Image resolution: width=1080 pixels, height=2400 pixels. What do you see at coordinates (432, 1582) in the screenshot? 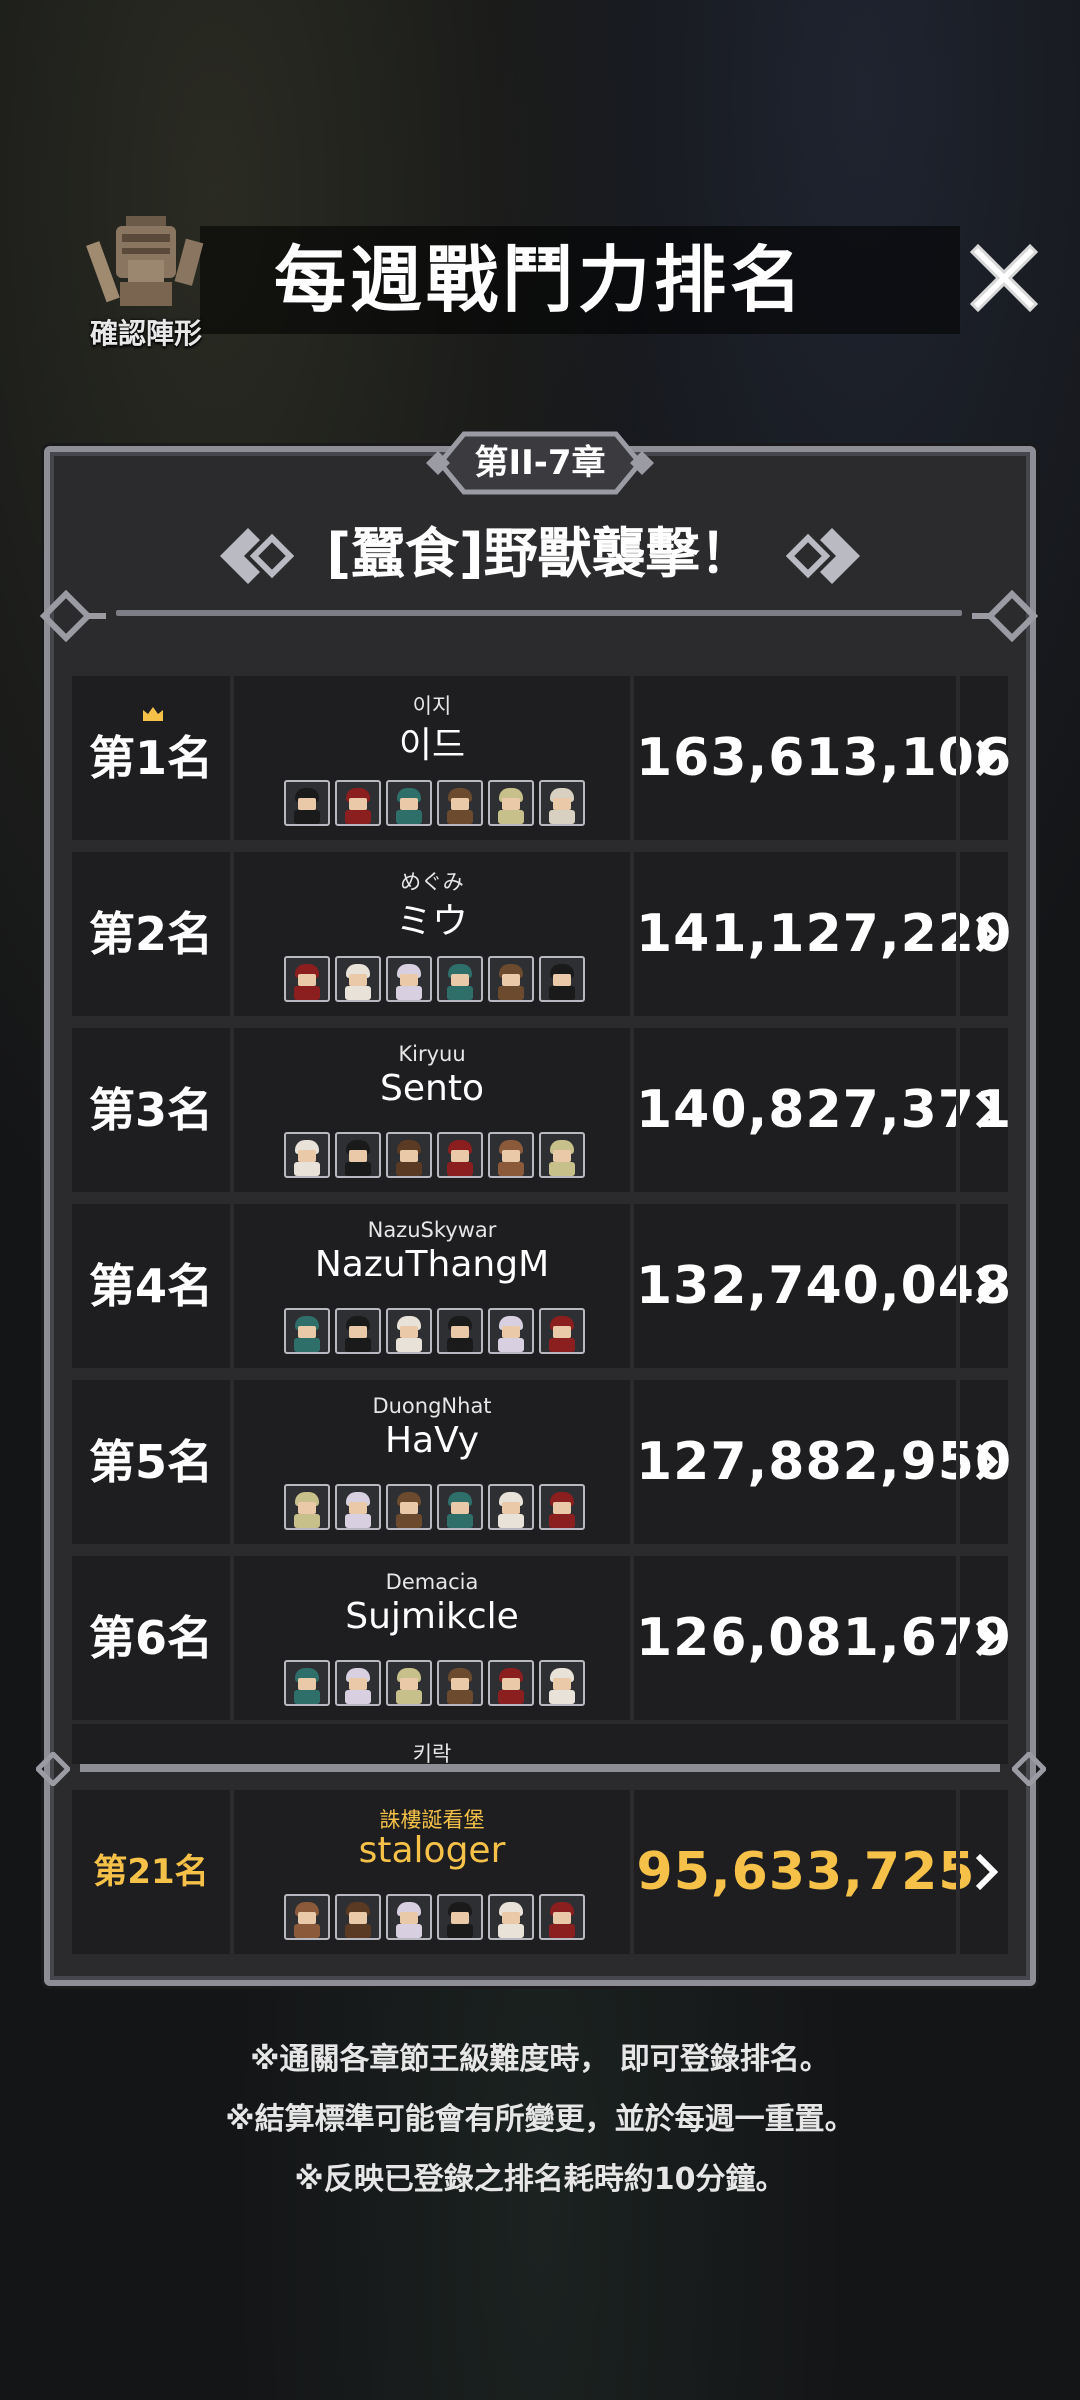
I see `guild-name: Demacia` at bounding box center [432, 1582].